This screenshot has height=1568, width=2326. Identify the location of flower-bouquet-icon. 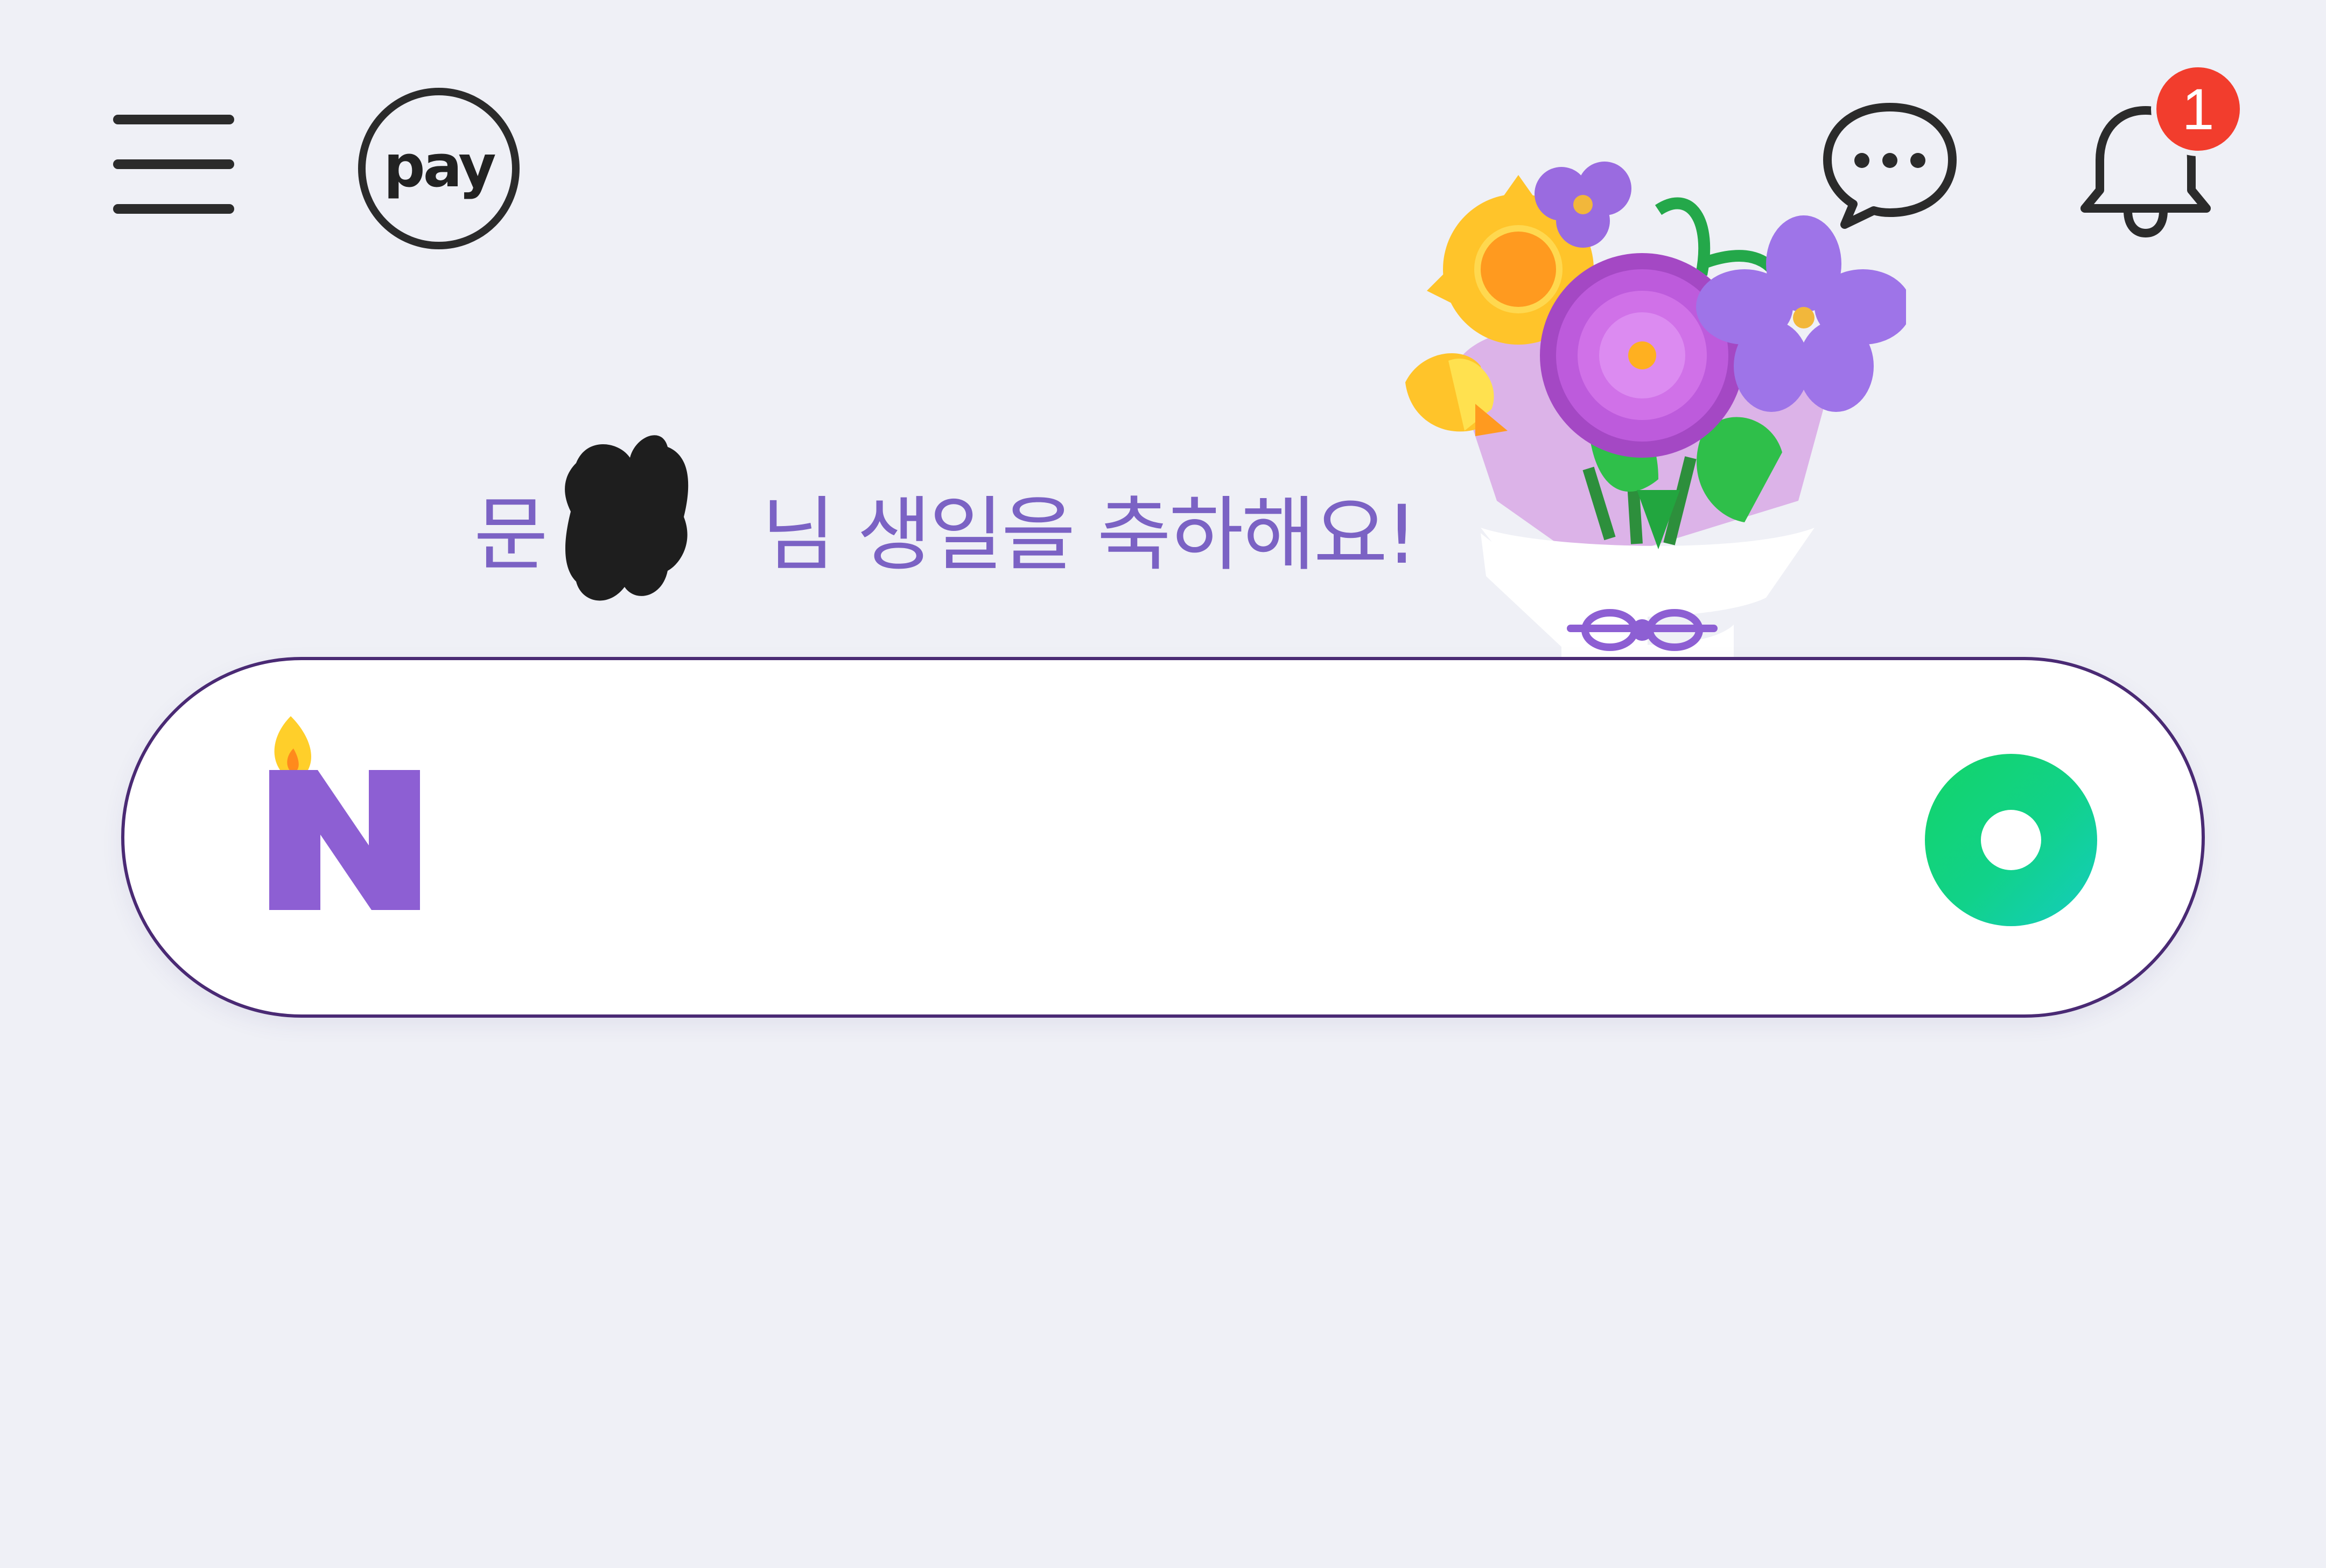
(1656, 409).